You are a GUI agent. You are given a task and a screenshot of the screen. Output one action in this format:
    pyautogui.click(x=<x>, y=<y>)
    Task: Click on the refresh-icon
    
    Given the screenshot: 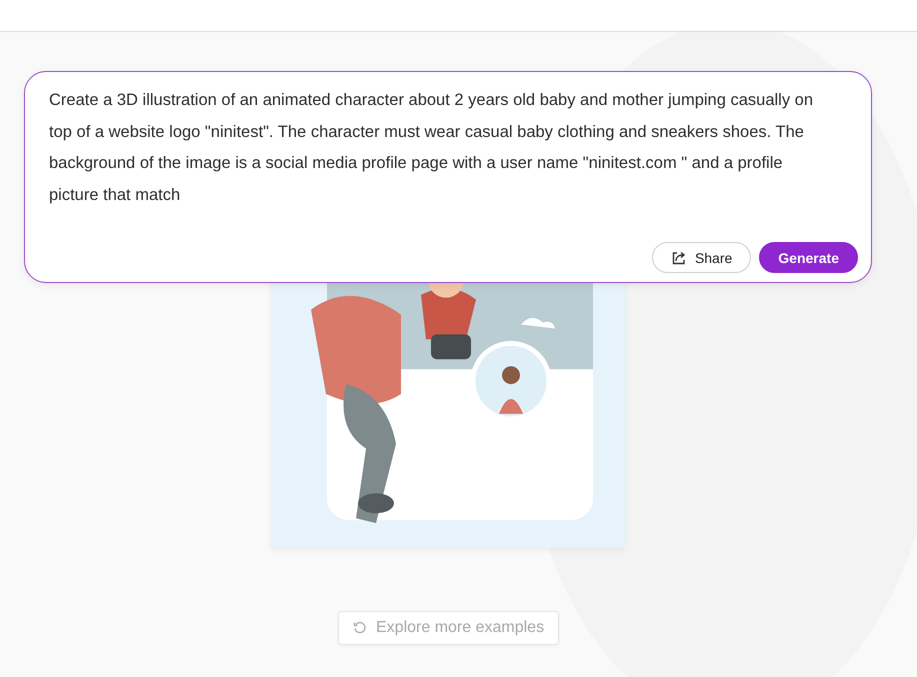 What is the action you would take?
    pyautogui.click(x=360, y=628)
    